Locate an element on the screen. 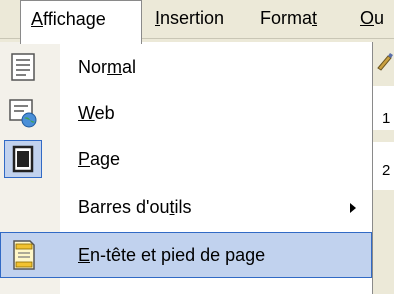 This screenshot has width=394, height=294. web-view-icon is located at coordinates (23, 113).